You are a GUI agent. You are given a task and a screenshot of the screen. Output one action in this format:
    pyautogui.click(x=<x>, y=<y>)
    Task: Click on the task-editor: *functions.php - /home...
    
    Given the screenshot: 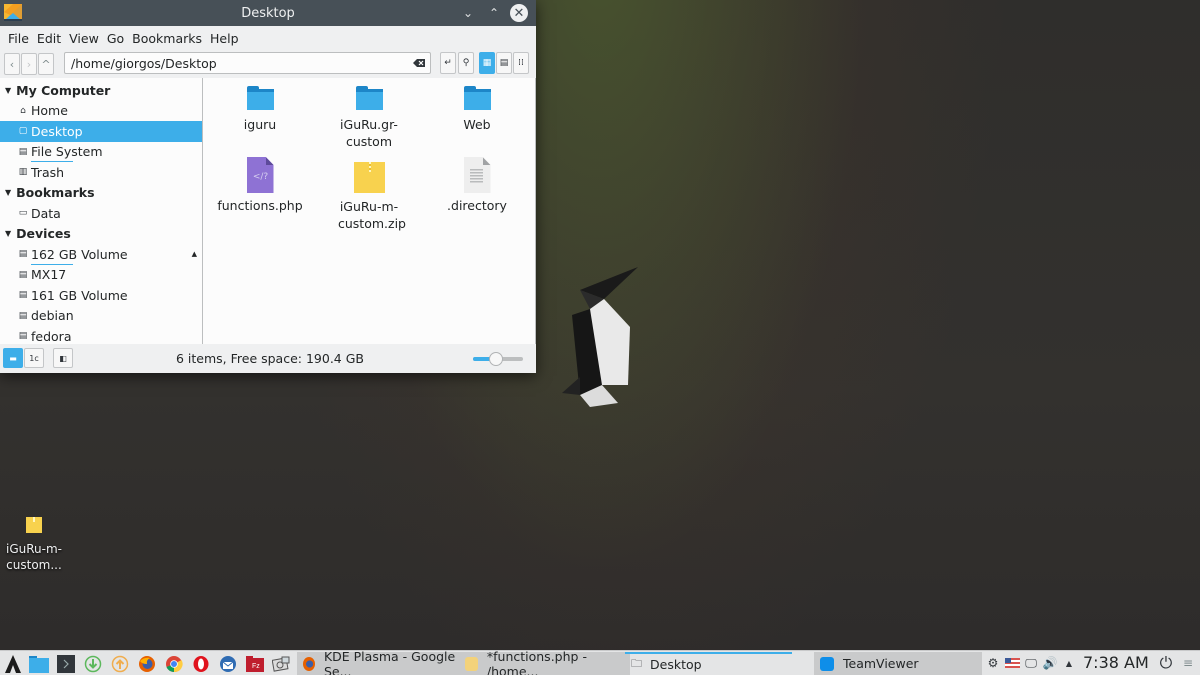 What is the action you would take?
    pyautogui.click(x=546, y=661)
    